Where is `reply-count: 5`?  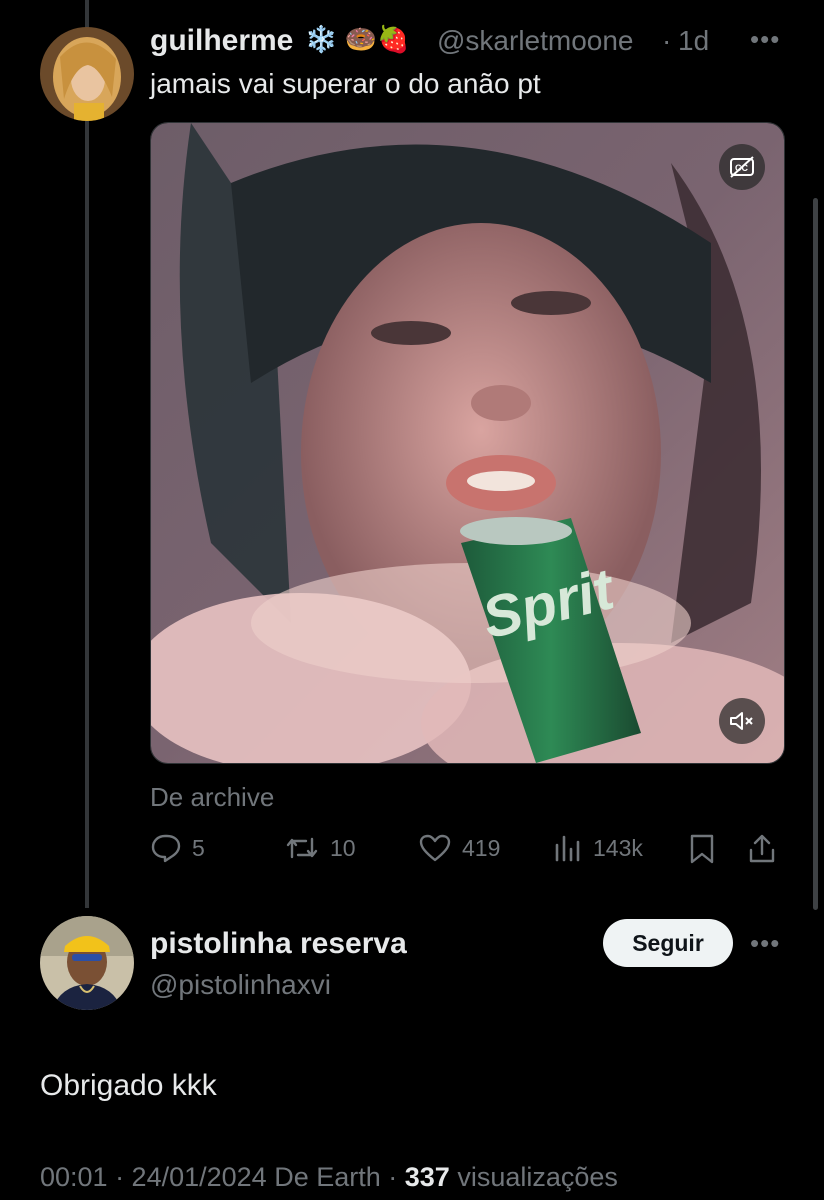 reply-count: 5 is located at coordinates (198, 847).